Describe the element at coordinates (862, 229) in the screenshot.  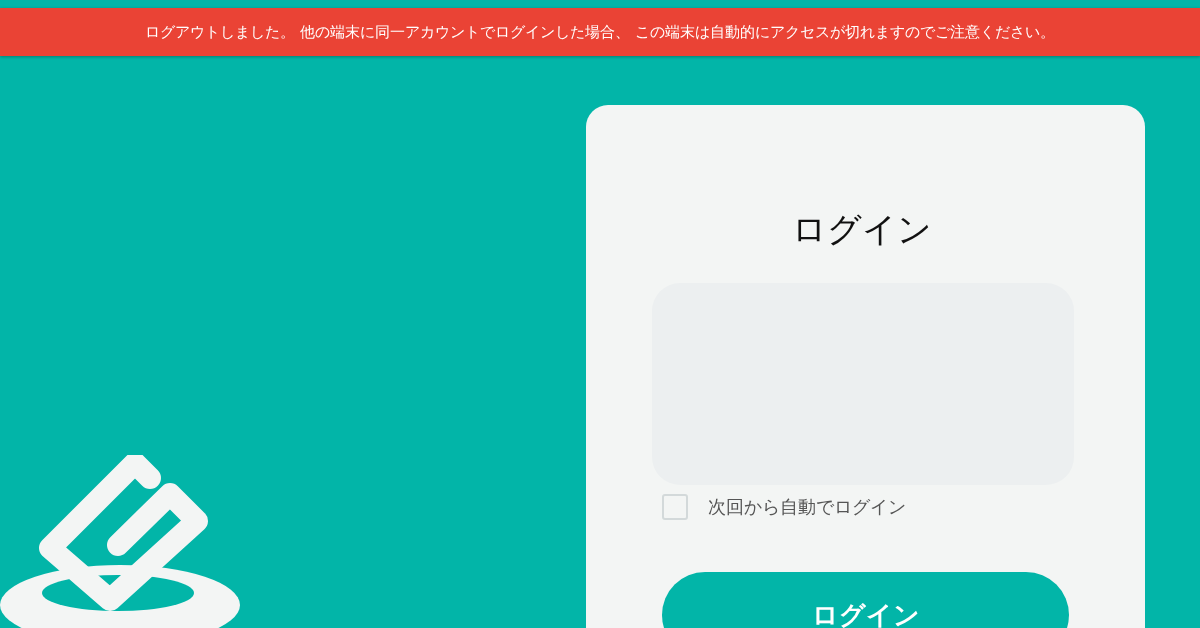
I see `login-heading: ログイン` at that location.